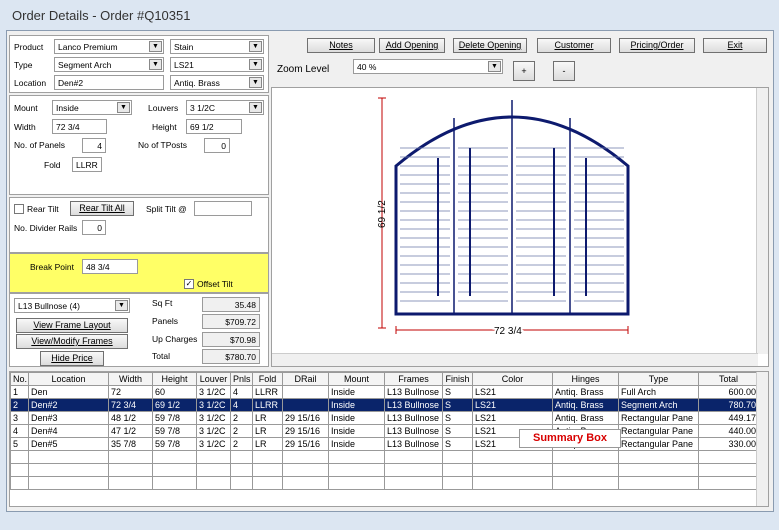 This screenshot has height=530, width=779. I want to click on horizontal-scrollbar, so click(515, 359).